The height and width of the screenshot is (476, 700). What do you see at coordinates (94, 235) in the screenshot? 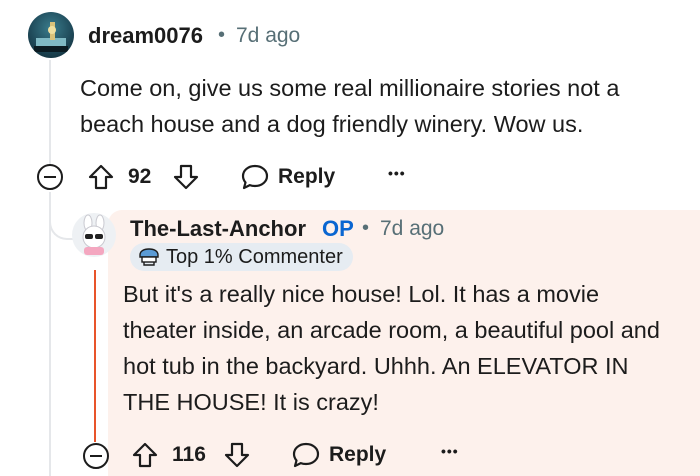
I see `reply-user-avatar` at bounding box center [94, 235].